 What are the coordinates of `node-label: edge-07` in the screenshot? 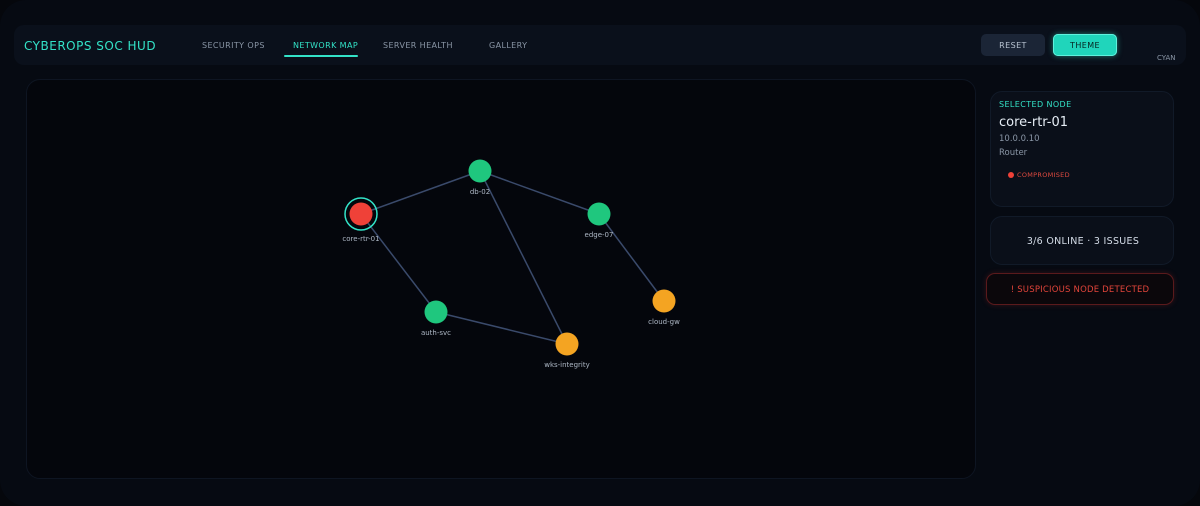 It's located at (599, 235).